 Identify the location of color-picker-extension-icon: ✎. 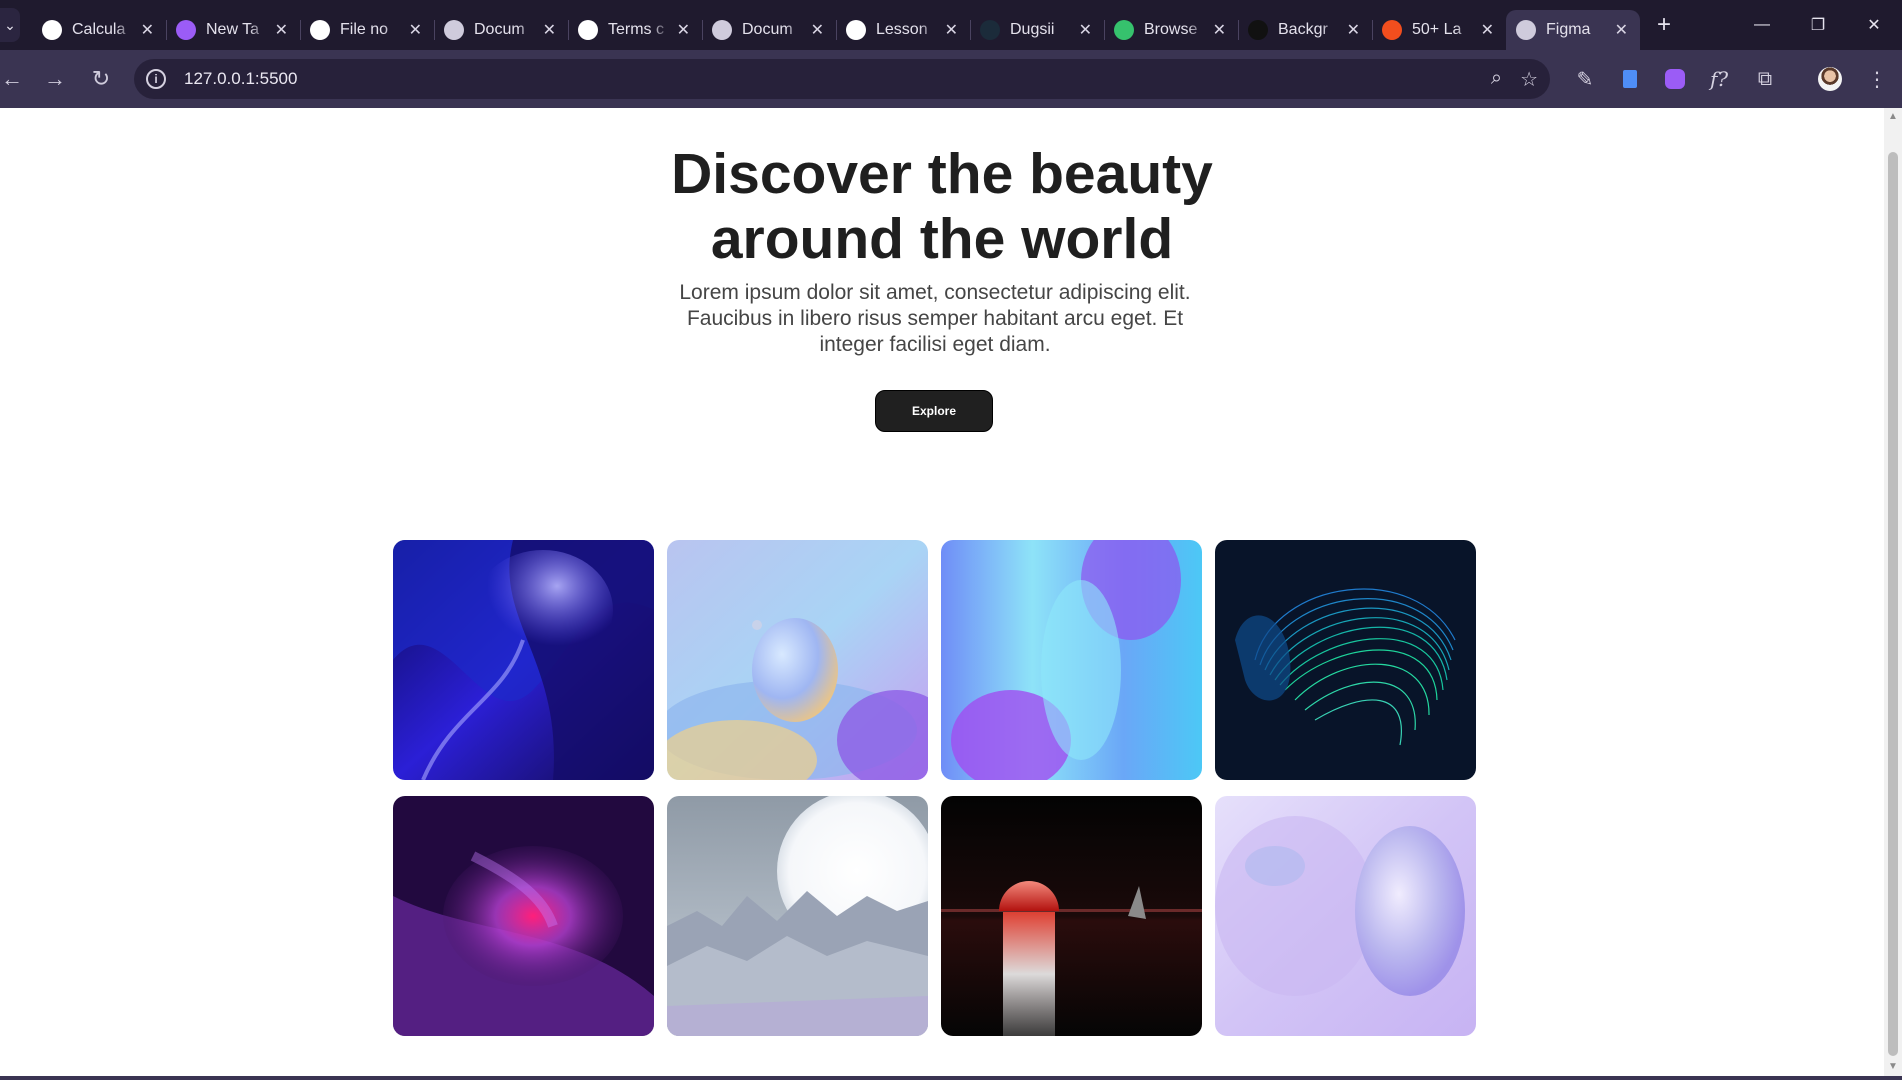
(1585, 79).